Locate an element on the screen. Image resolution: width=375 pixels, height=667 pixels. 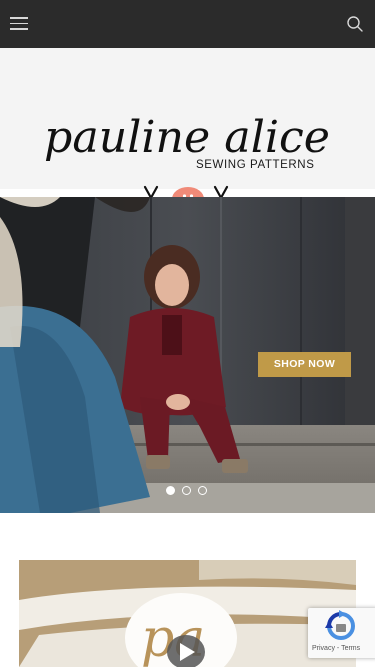
logo-subtitle: SEWING PATTERNS is located at coordinates (255, 165).